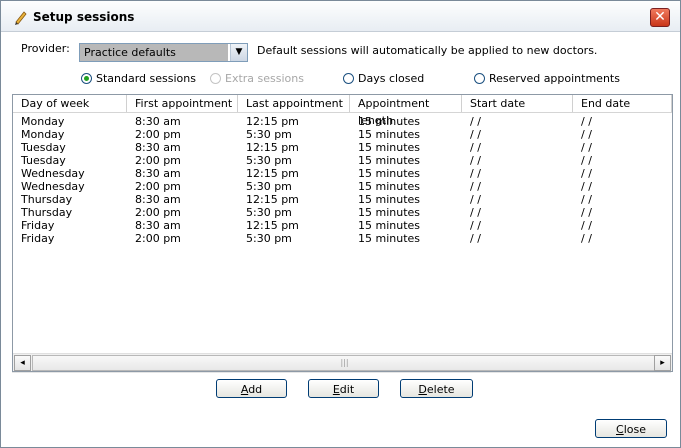 This screenshot has width=681, height=448. I want to click on horizontal-scrollbar: ◂ ||| ▸, so click(342, 362).